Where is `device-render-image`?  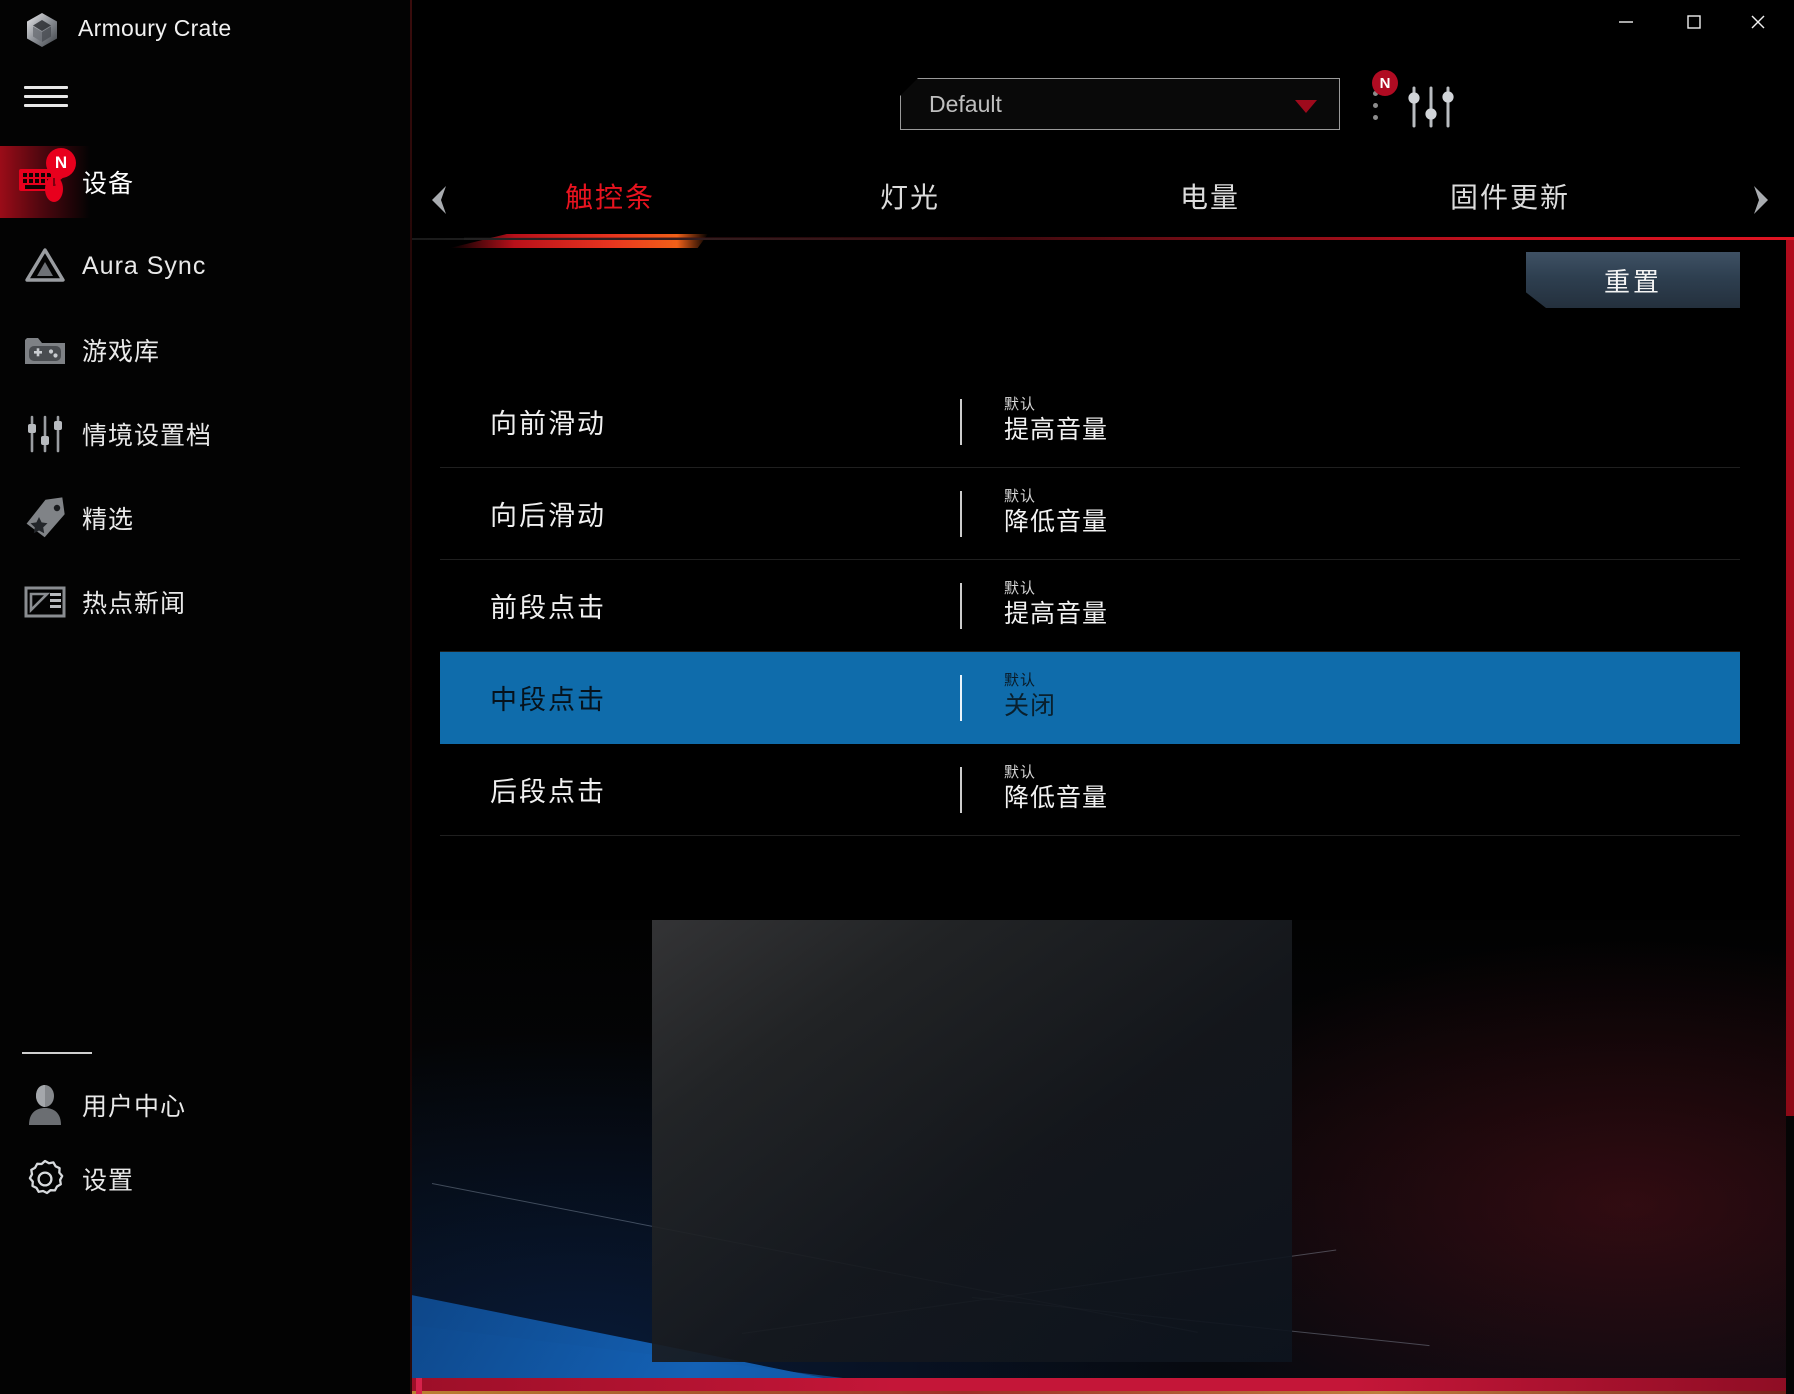 device-render-image is located at coordinates (972, 1141).